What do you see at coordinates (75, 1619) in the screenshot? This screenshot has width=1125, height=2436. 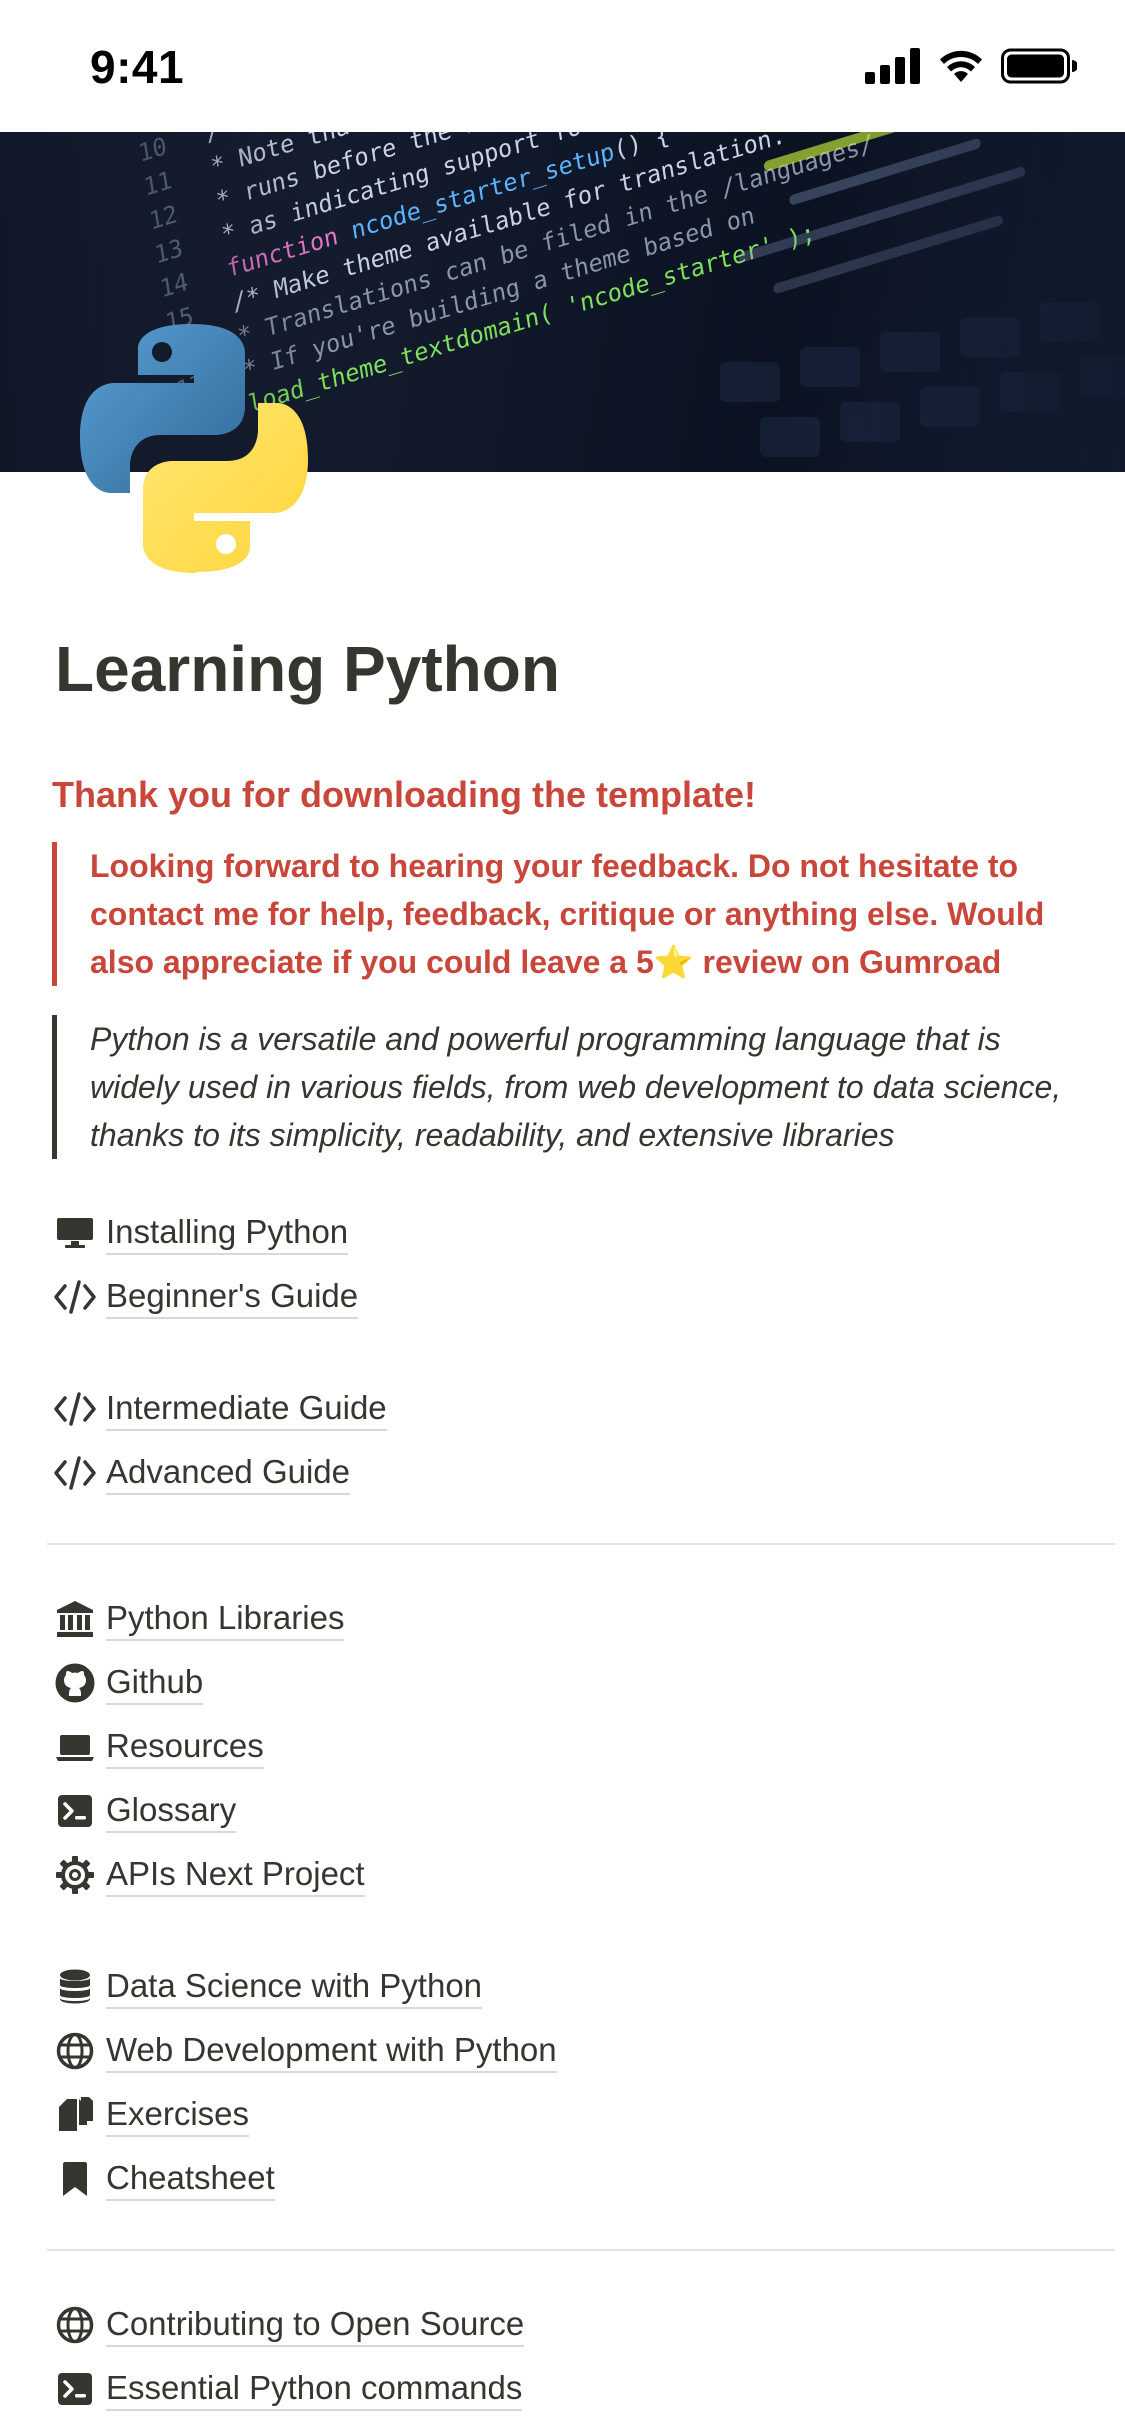 I see `bank-icon` at bounding box center [75, 1619].